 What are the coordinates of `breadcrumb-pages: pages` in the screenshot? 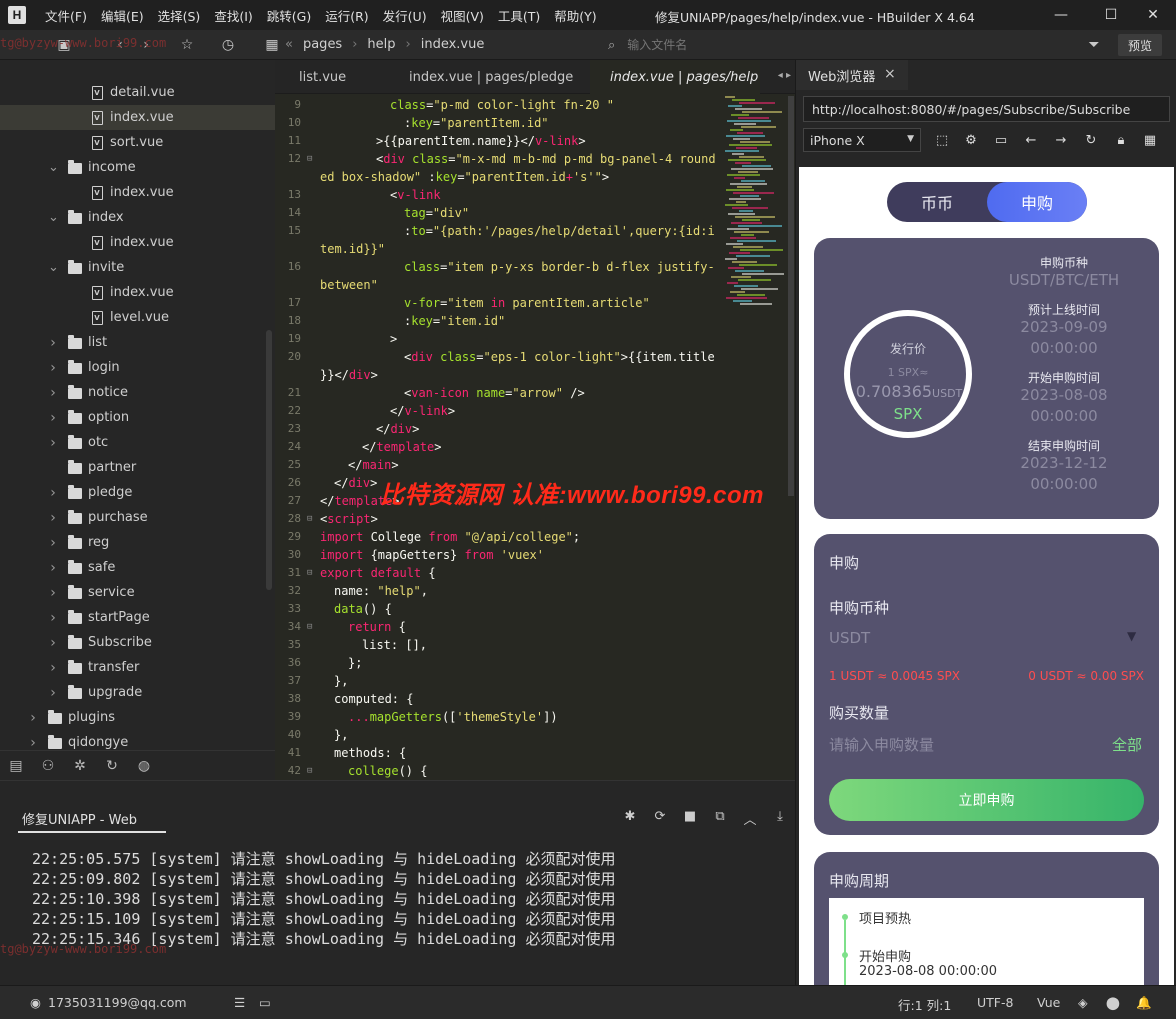 It's located at (322, 44).